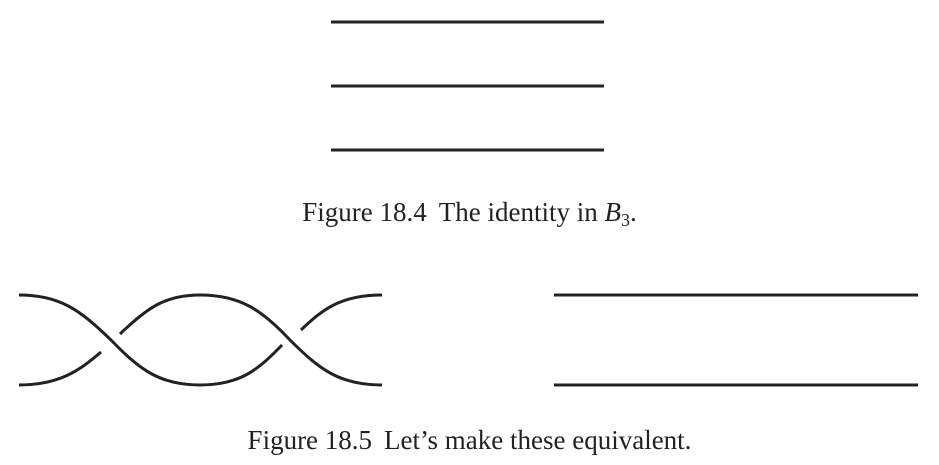  I want to click on figure-18-5-left-braid, so click(200, 340).